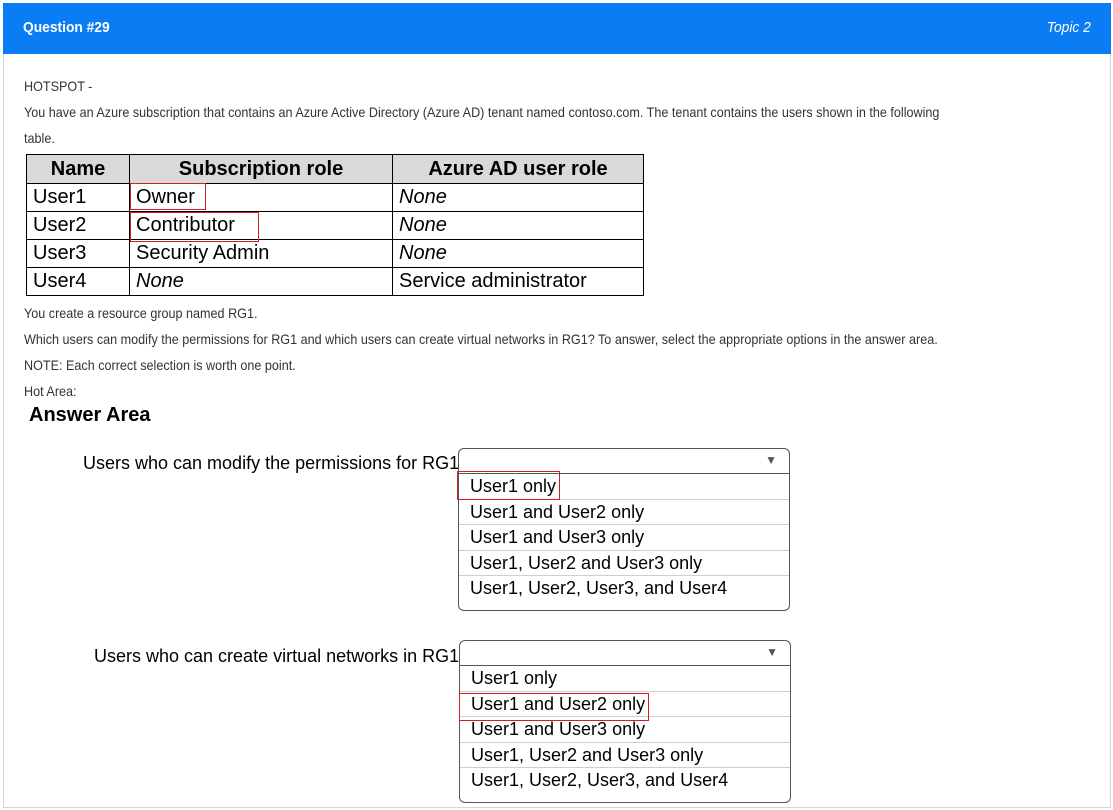  What do you see at coordinates (518, 169) in the screenshot?
I see `column-header: Azure AD user role` at bounding box center [518, 169].